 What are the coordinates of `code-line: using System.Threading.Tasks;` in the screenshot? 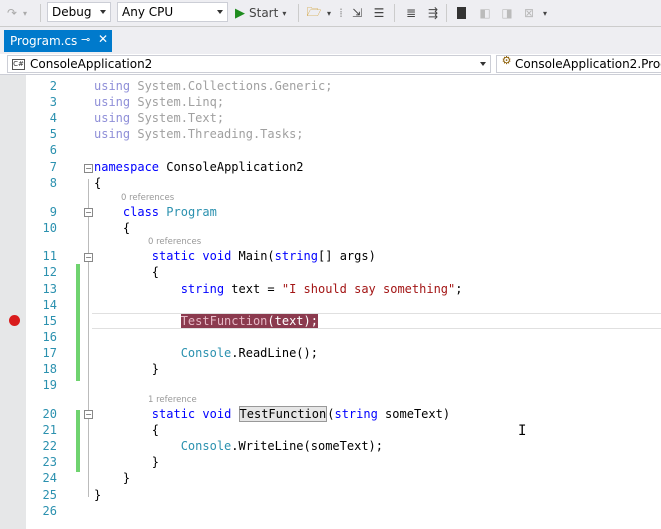 It's located at (199, 134).